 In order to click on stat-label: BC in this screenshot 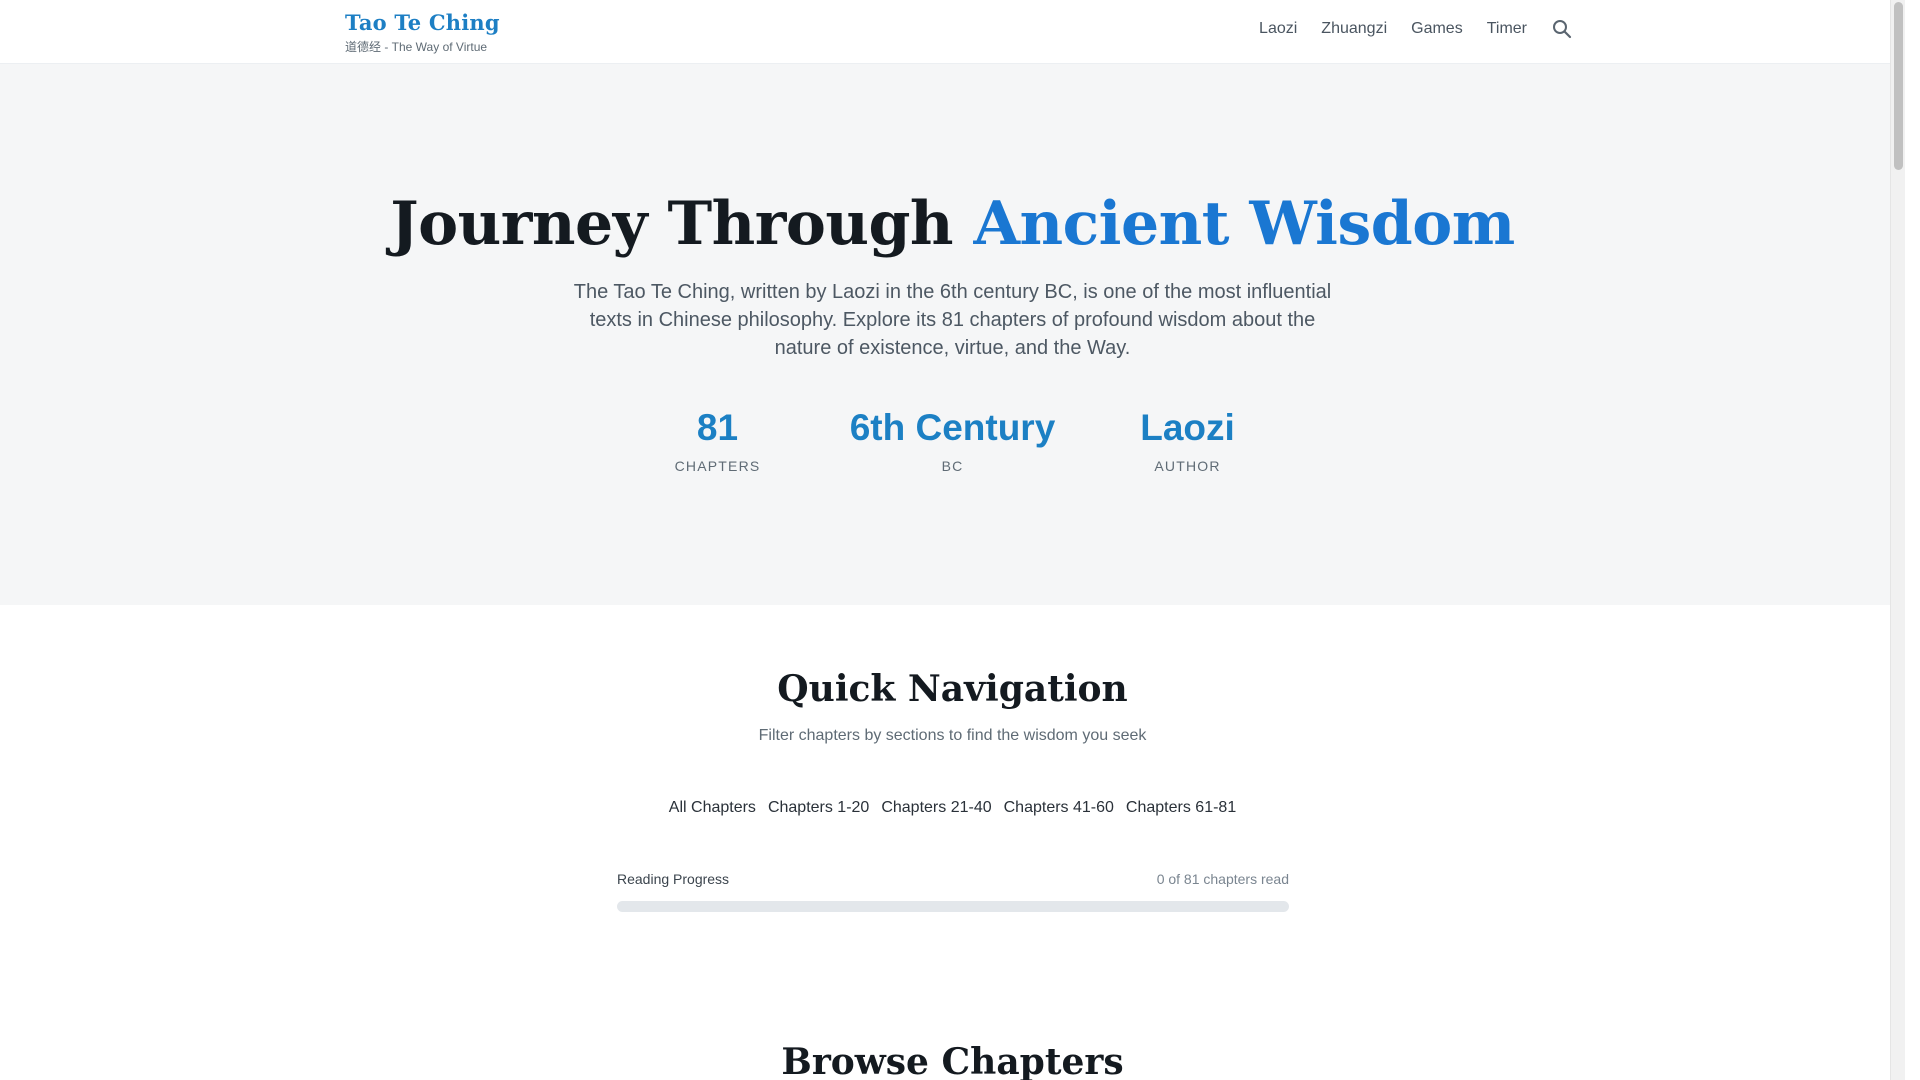, I will do `click(952, 466)`.